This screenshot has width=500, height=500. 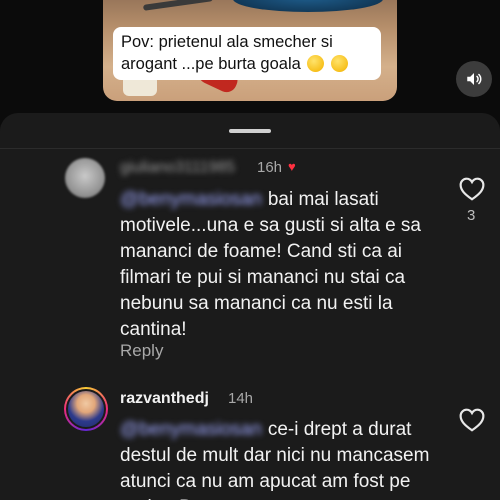 What do you see at coordinates (141, 351) in the screenshot?
I see `reply-button: Reply` at bounding box center [141, 351].